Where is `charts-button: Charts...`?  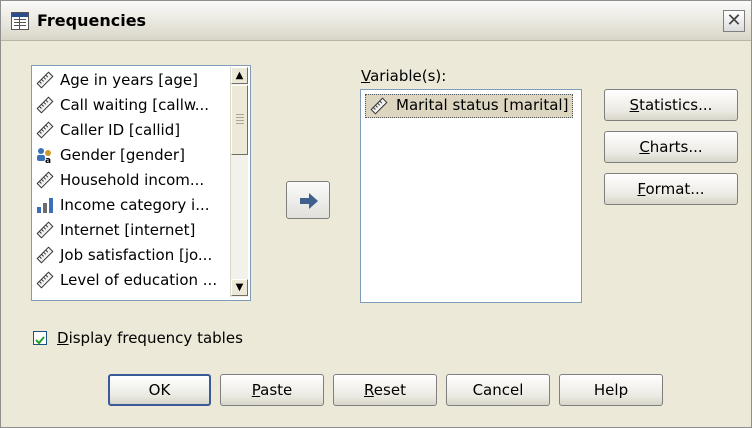
charts-button: Charts... is located at coordinates (671, 147).